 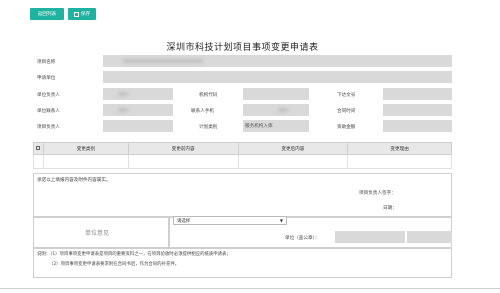 What do you see at coordinates (293, 148) in the screenshot?
I see `column-header: 变更后内容` at bounding box center [293, 148].